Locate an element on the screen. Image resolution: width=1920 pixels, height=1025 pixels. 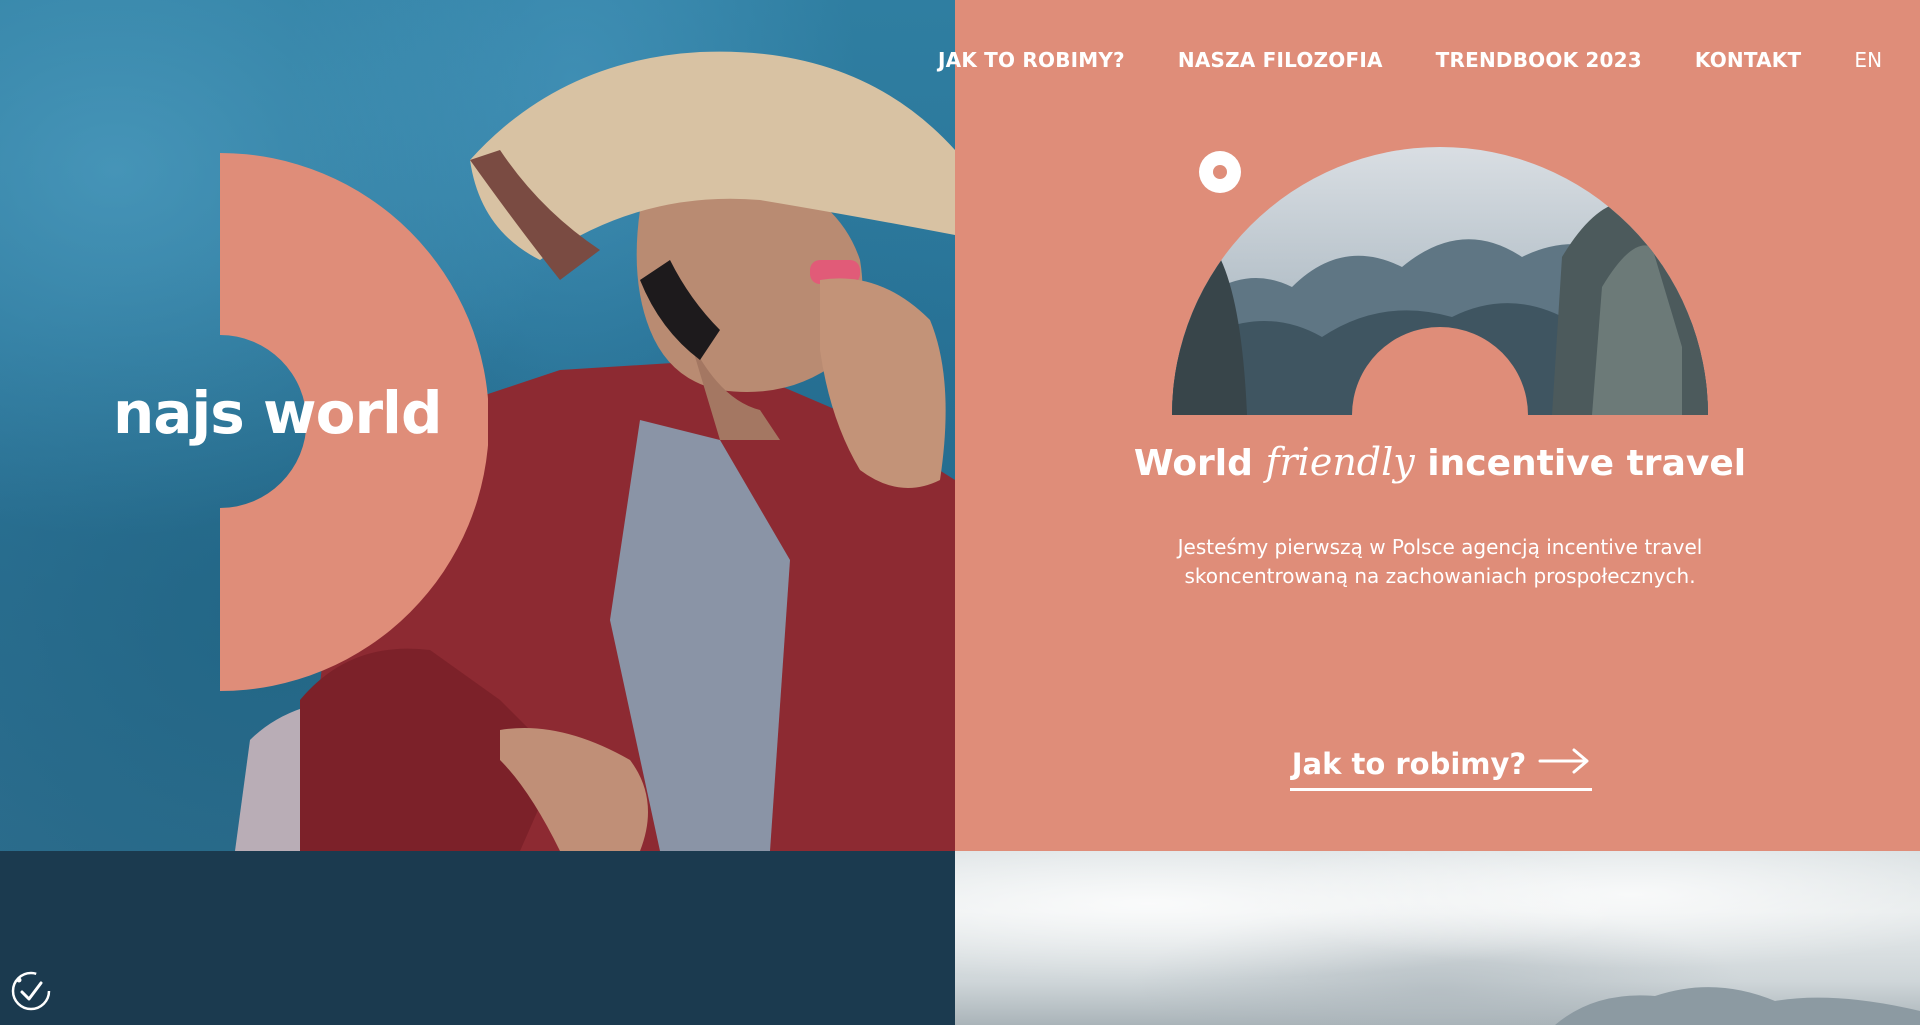
nav-item-jak-to-robimy: JAK TO ROBIMY? is located at coordinates (1031, 60).